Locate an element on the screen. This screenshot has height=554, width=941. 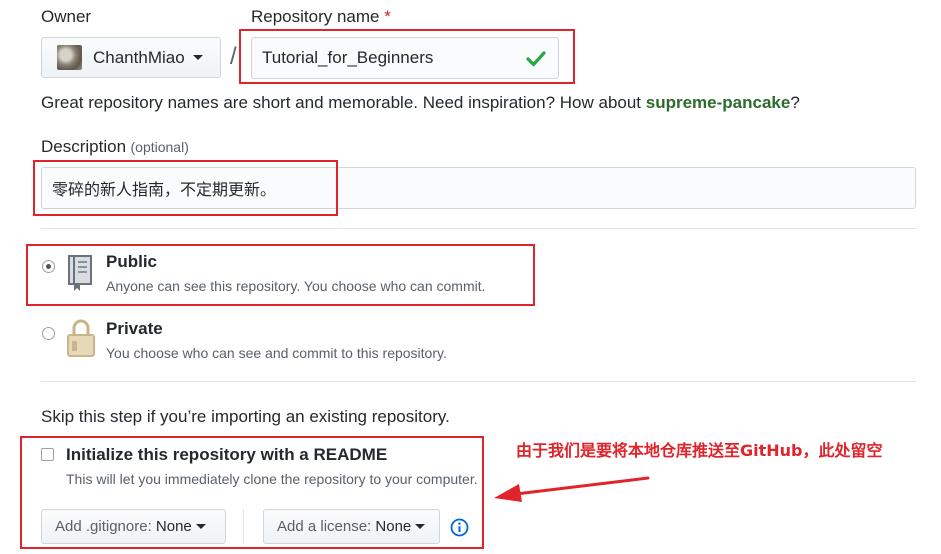
description-label: Description (optional) is located at coordinates (115, 146).